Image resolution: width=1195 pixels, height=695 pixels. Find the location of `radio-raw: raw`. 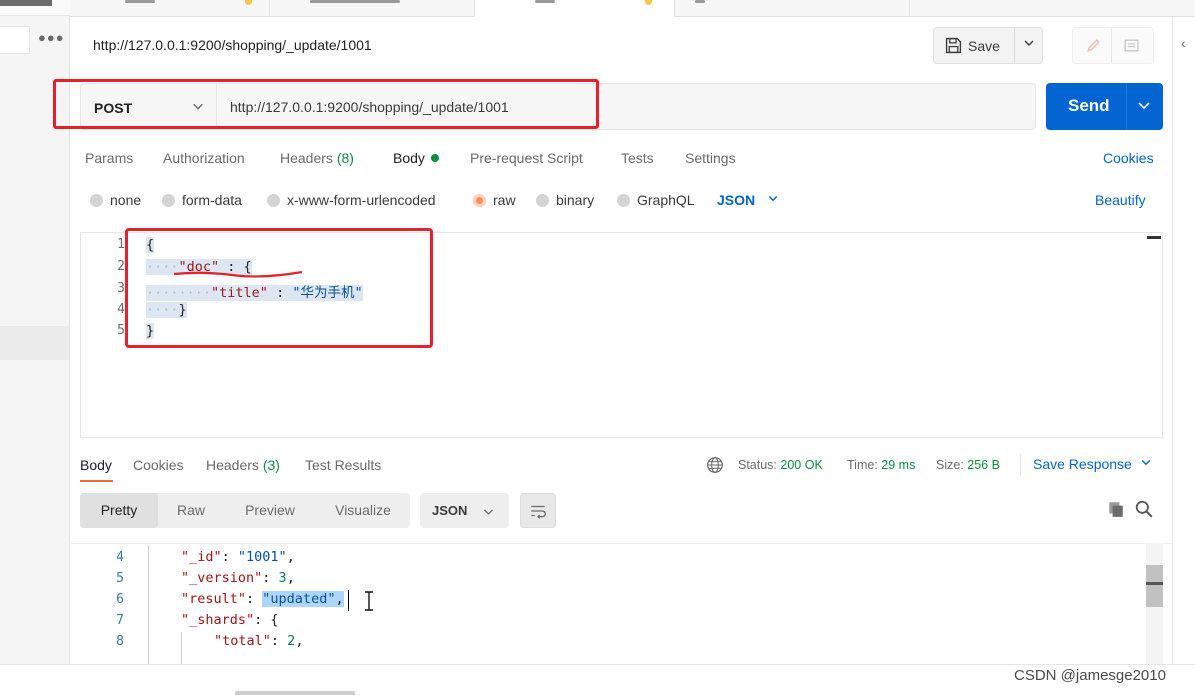

radio-raw: raw is located at coordinates (494, 200).